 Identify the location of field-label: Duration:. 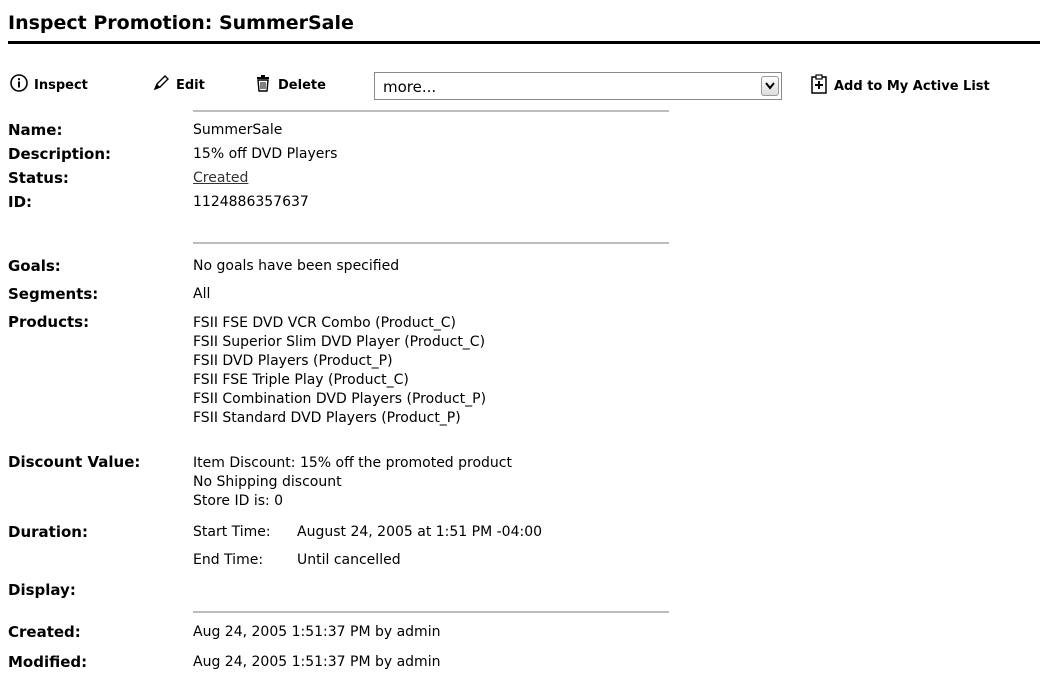
(48, 532).